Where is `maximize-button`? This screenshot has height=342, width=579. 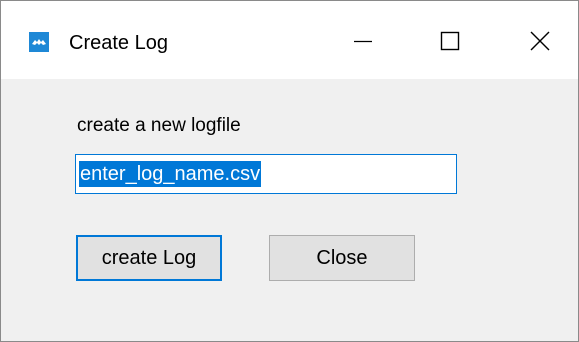 maximize-button is located at coordinates (450, 41).